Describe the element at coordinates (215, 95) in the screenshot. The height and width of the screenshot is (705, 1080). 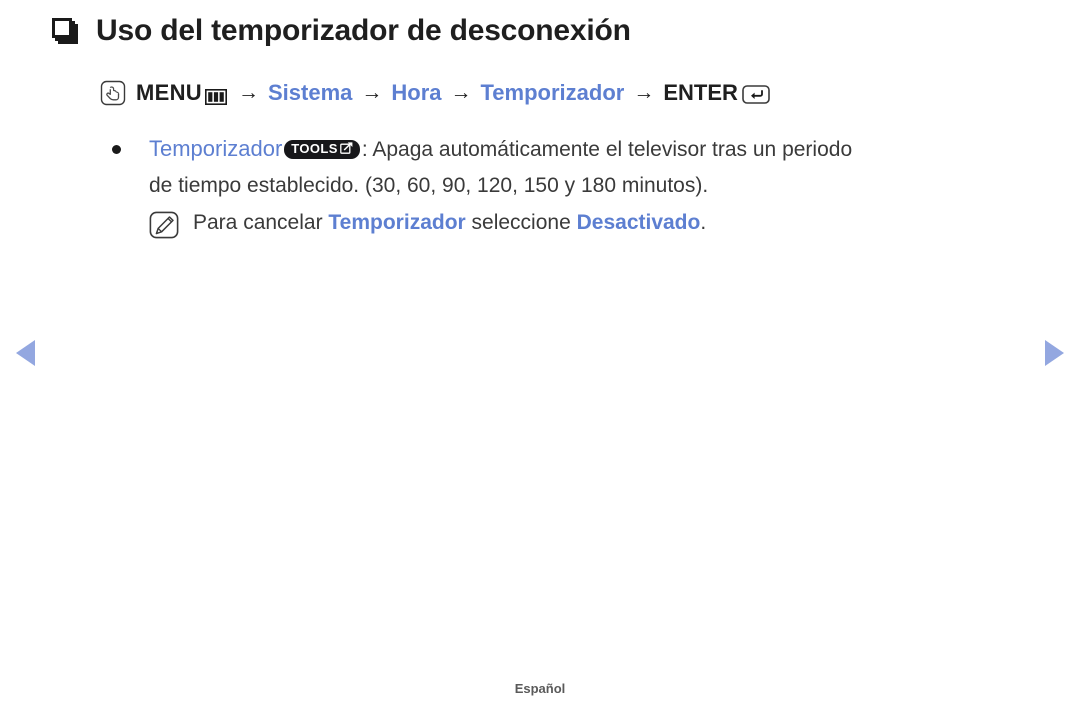
I see `menu-button-icon` at that location.